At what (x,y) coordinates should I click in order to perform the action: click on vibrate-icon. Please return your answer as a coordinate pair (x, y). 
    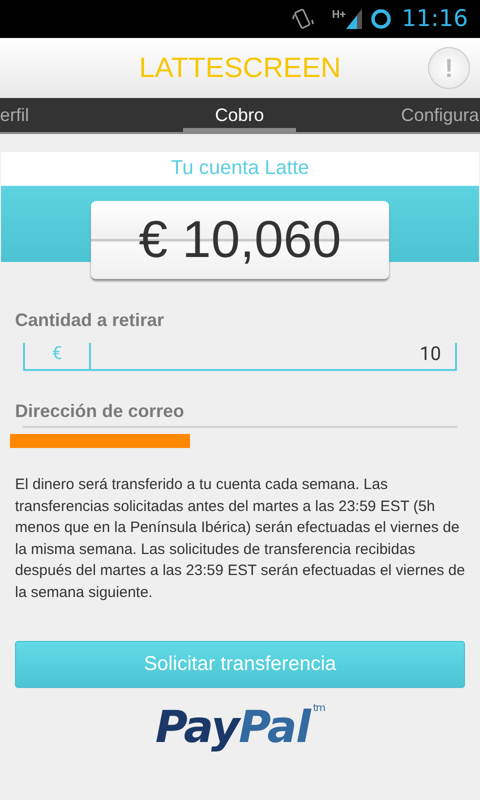
    Looking at the image, I should click on (303, 19).